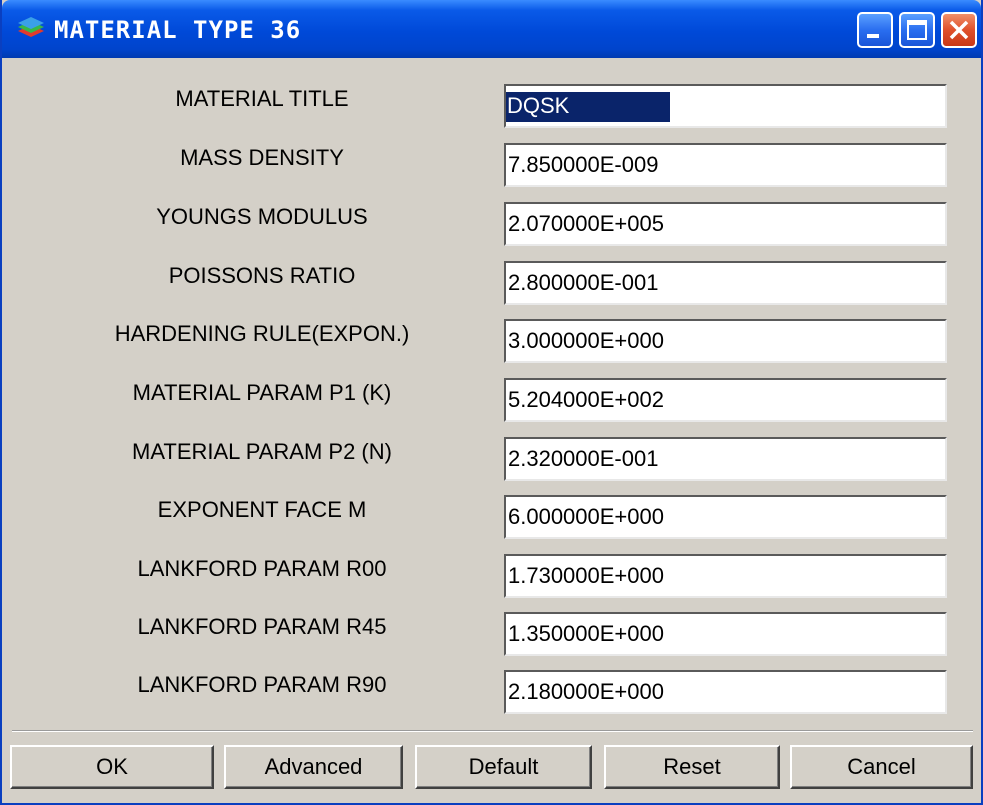 The height and width of the screenshot is (805, 983). What do you see at coordinates (725, 224) in the screenshot?
I see `youngs-modulus-field` at bounding box center [725, 224].